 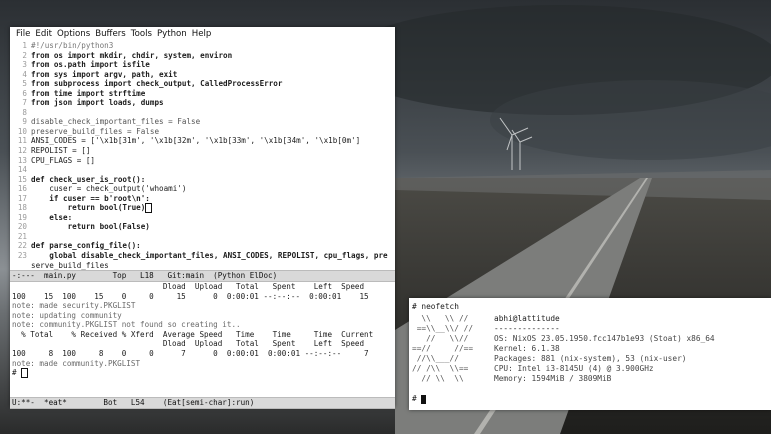 I want to click on menu-help: Help, so click(x=202, y=34).